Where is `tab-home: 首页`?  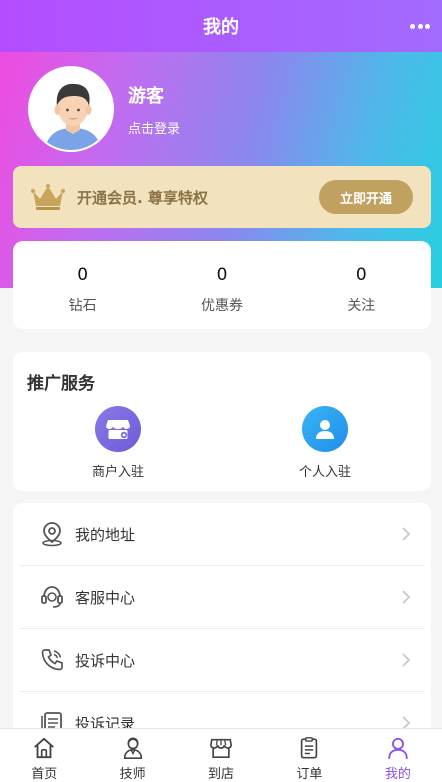
tab-home: 首页 is located at coordinates (44, 755).